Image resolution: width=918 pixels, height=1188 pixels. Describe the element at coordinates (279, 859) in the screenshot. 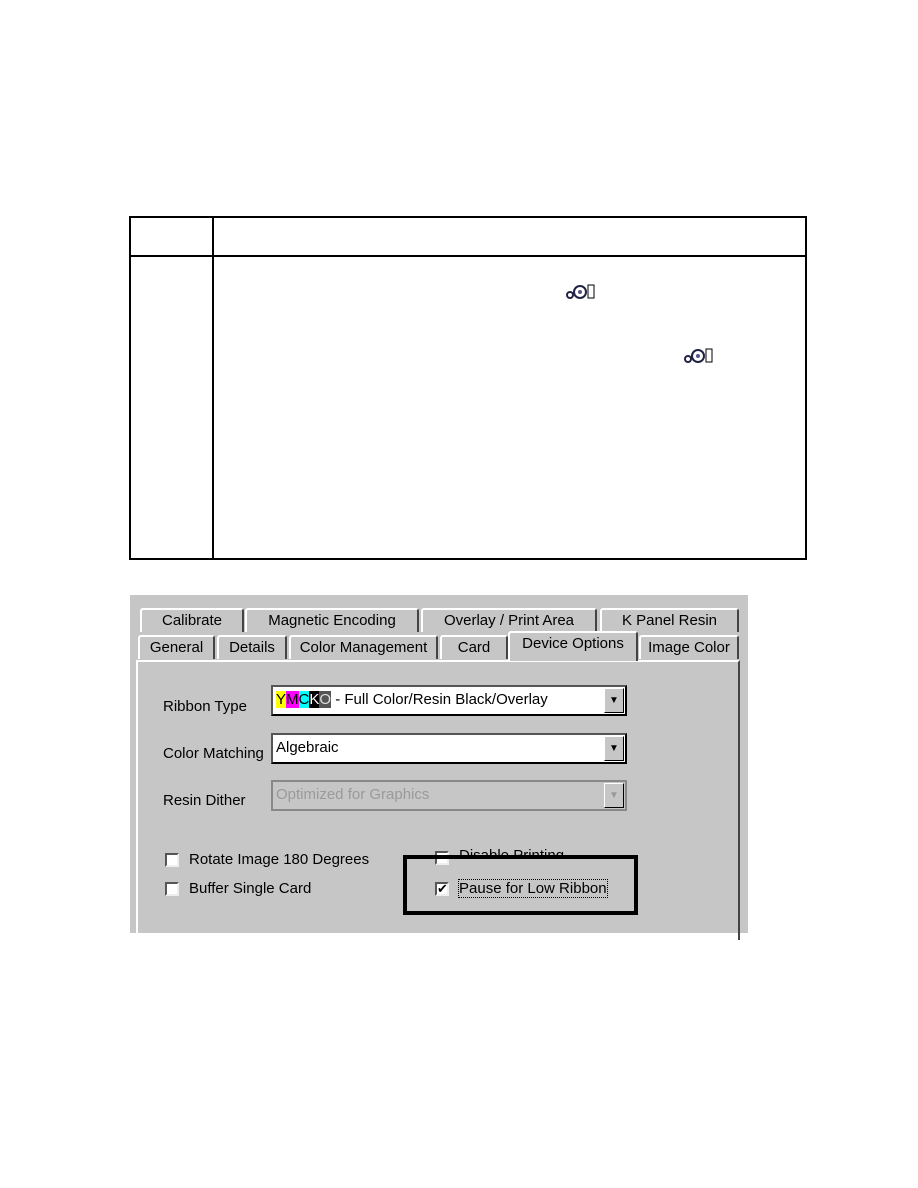

I see `rotate-image-label: Rotate Image 180 Degrees` at that location.